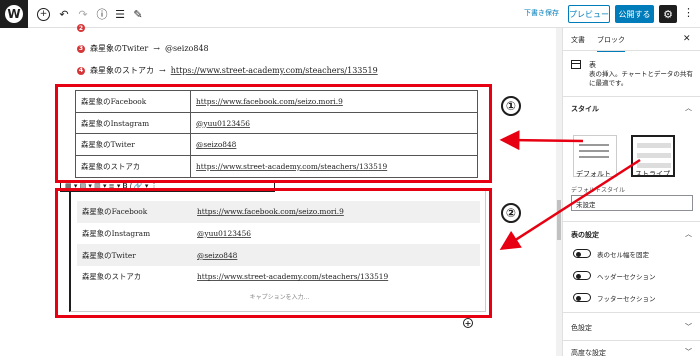 The width and height of the screenshot is (700, 358). I want to click on annotation-arrows, so click(570, 190).